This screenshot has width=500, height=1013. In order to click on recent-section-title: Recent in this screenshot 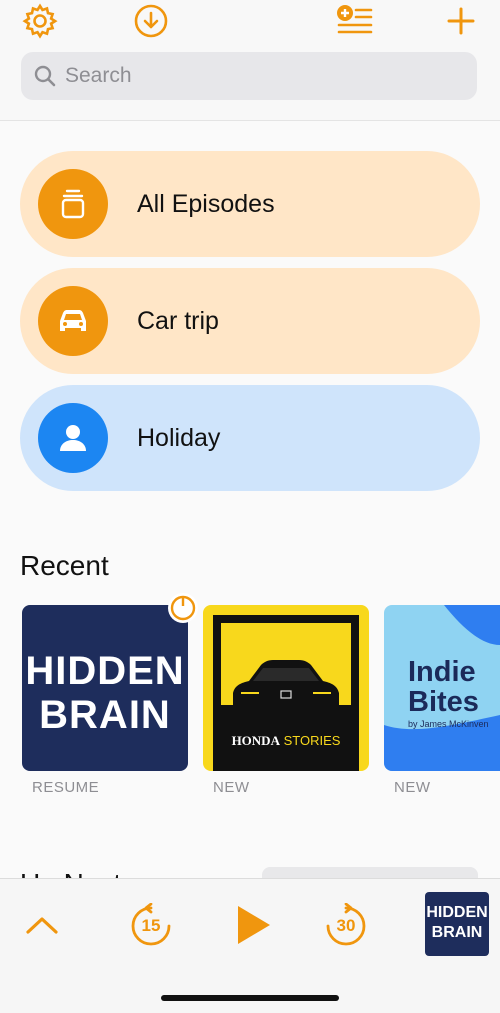, I will do `click(64, 565)`.